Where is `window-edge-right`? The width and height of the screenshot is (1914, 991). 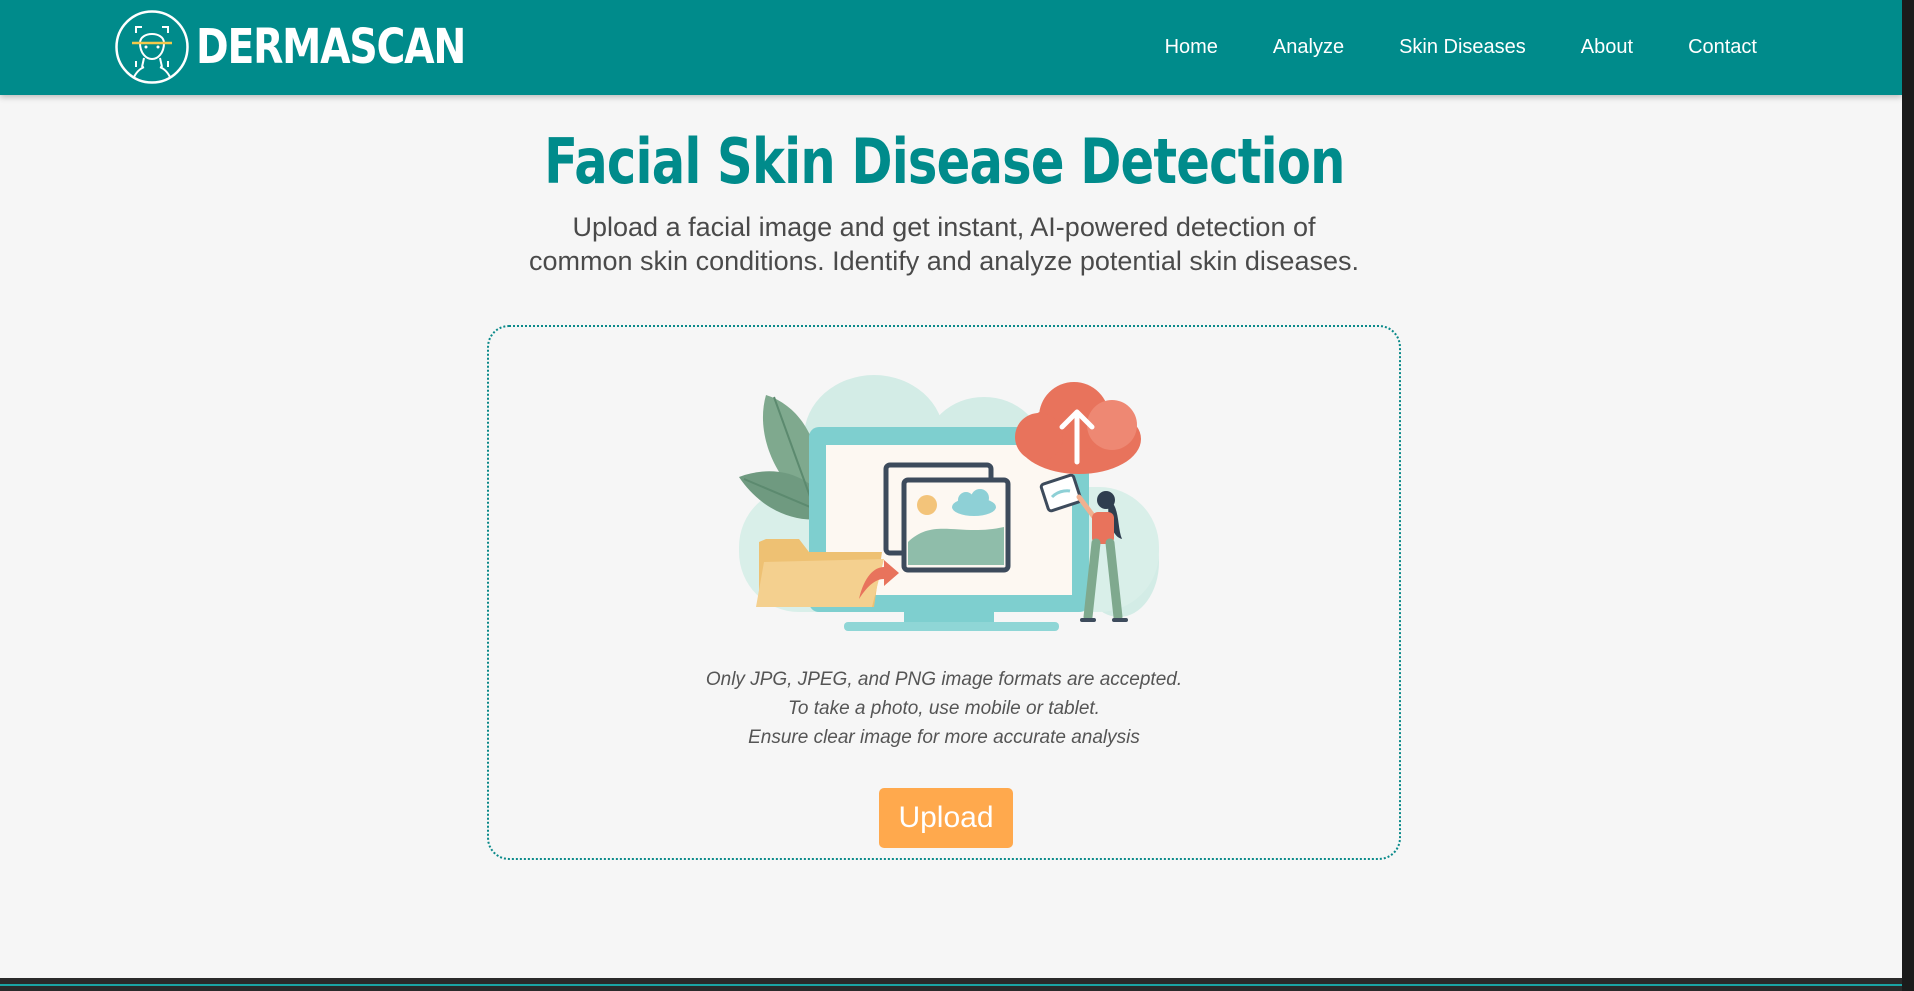
window-edge-right is located at coordinates (1908, 495).